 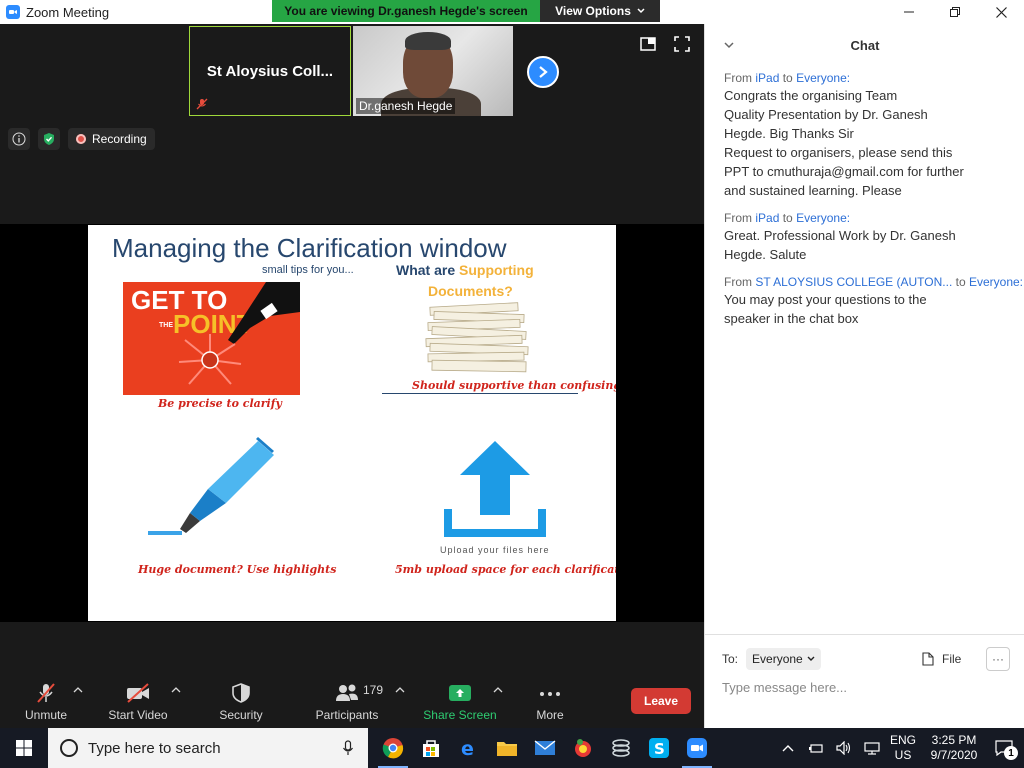 What do you see at coordinates (661, 701) in the screenshot?
I see `leave-meeting-button: Leave` at bounding box center [661, 701].